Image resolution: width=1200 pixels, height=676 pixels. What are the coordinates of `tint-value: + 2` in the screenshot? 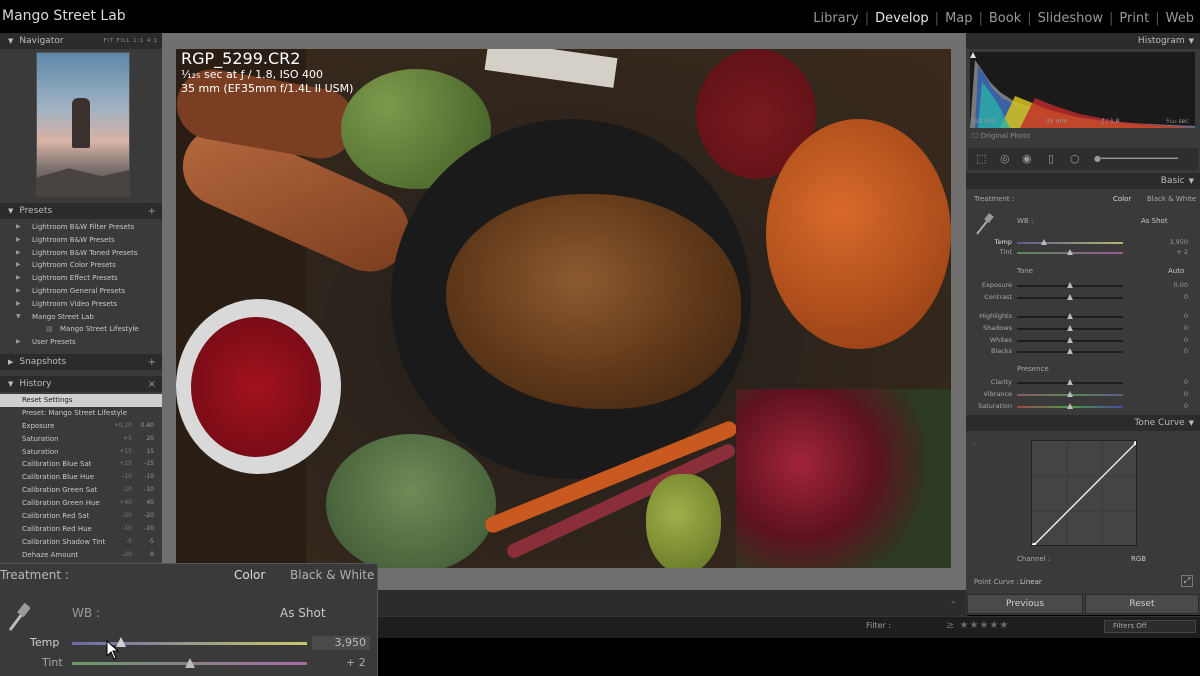 It's located at (1182, 252).